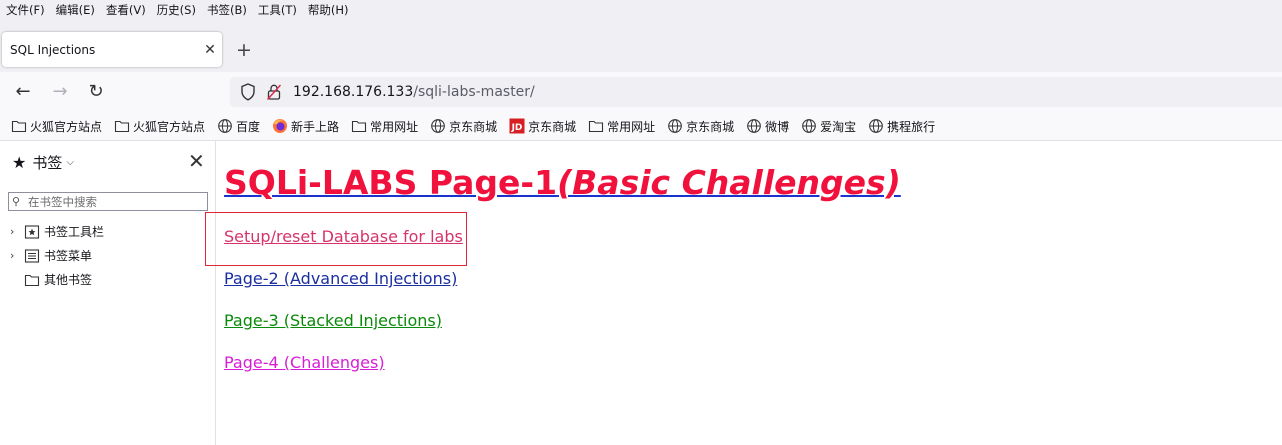  I want to click on jd-icon: JD, so click(517, 126).